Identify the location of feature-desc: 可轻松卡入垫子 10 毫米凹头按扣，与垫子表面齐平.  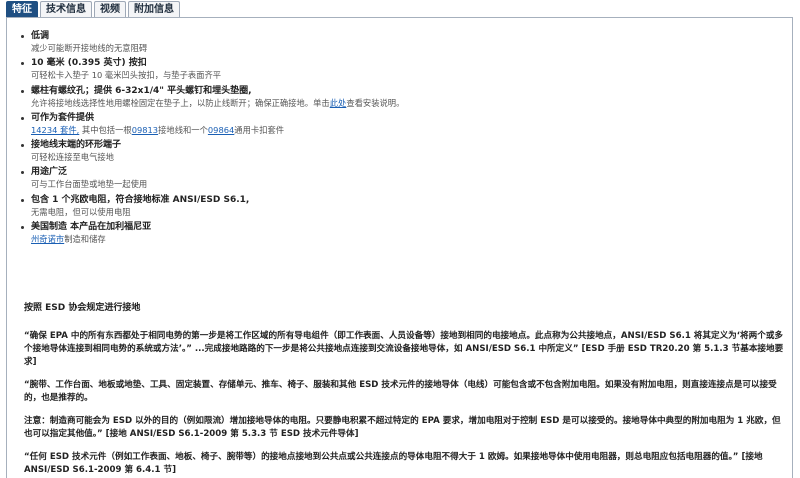
(126, 75).